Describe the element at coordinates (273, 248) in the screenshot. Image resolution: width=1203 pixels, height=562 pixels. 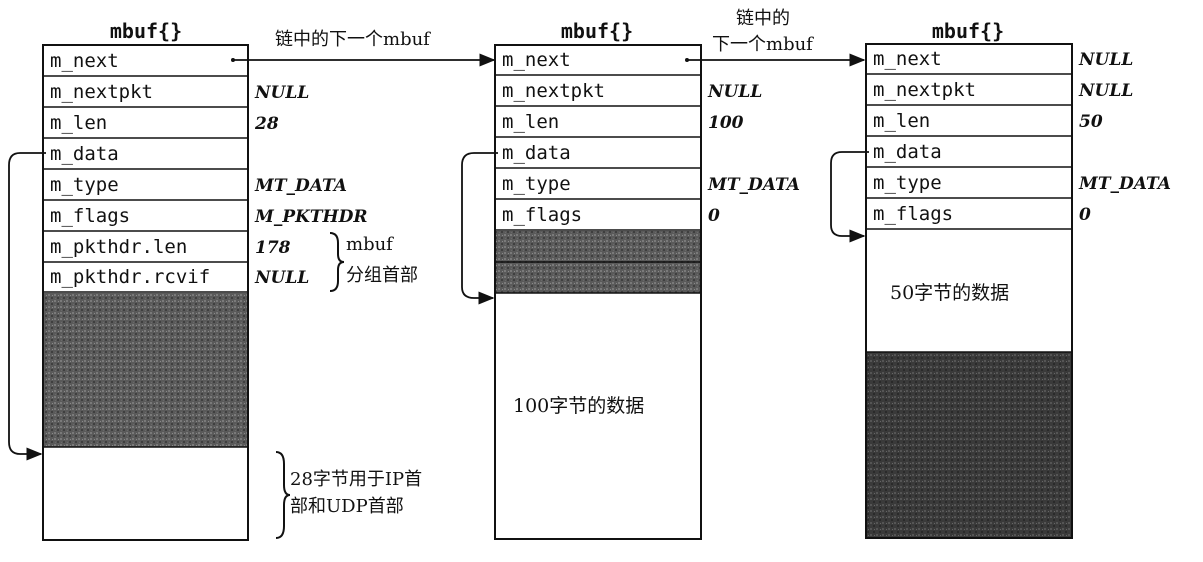
I see `mbuf-1-value-m_pkthdr-len: 178` at that location.